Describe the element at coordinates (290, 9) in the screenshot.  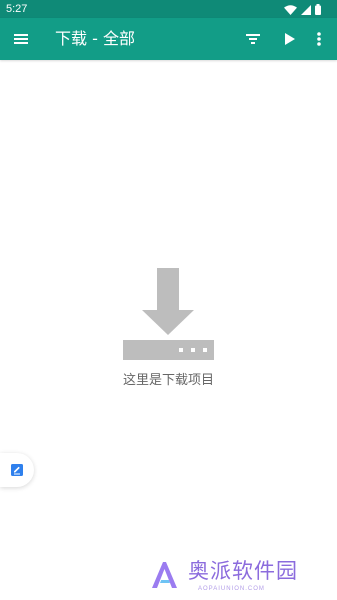
I see `wifi-icon` at that location.